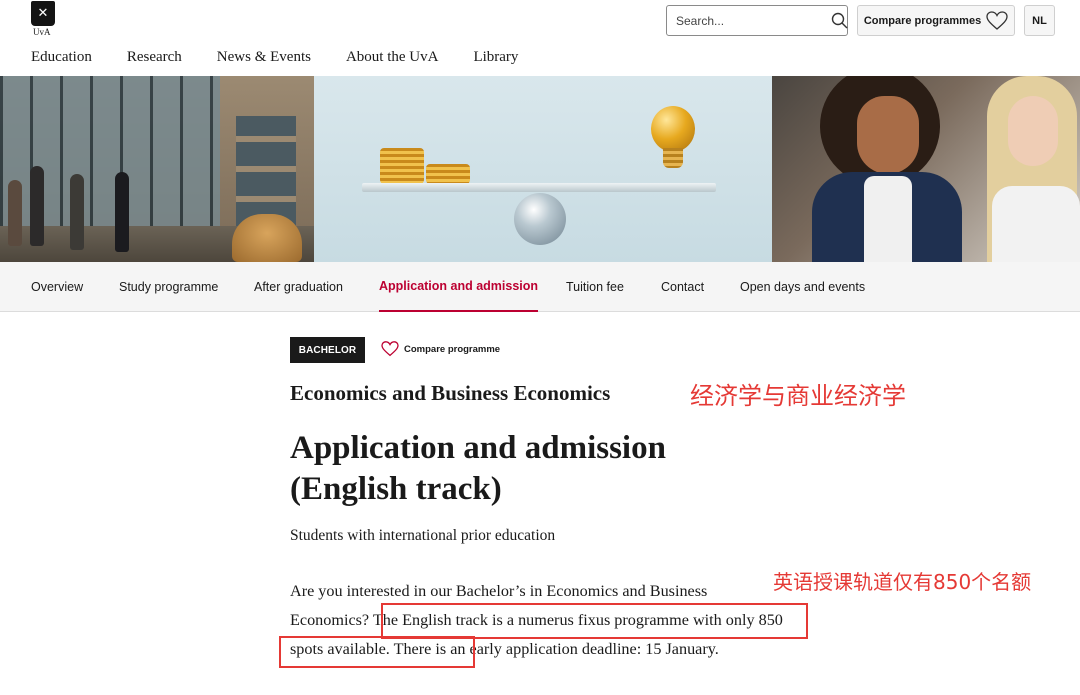  What do you see at coordinates (459, 287) in the screenshot?
I see `tab-application-admission: Application and admission` at bounding box center [459, 287].